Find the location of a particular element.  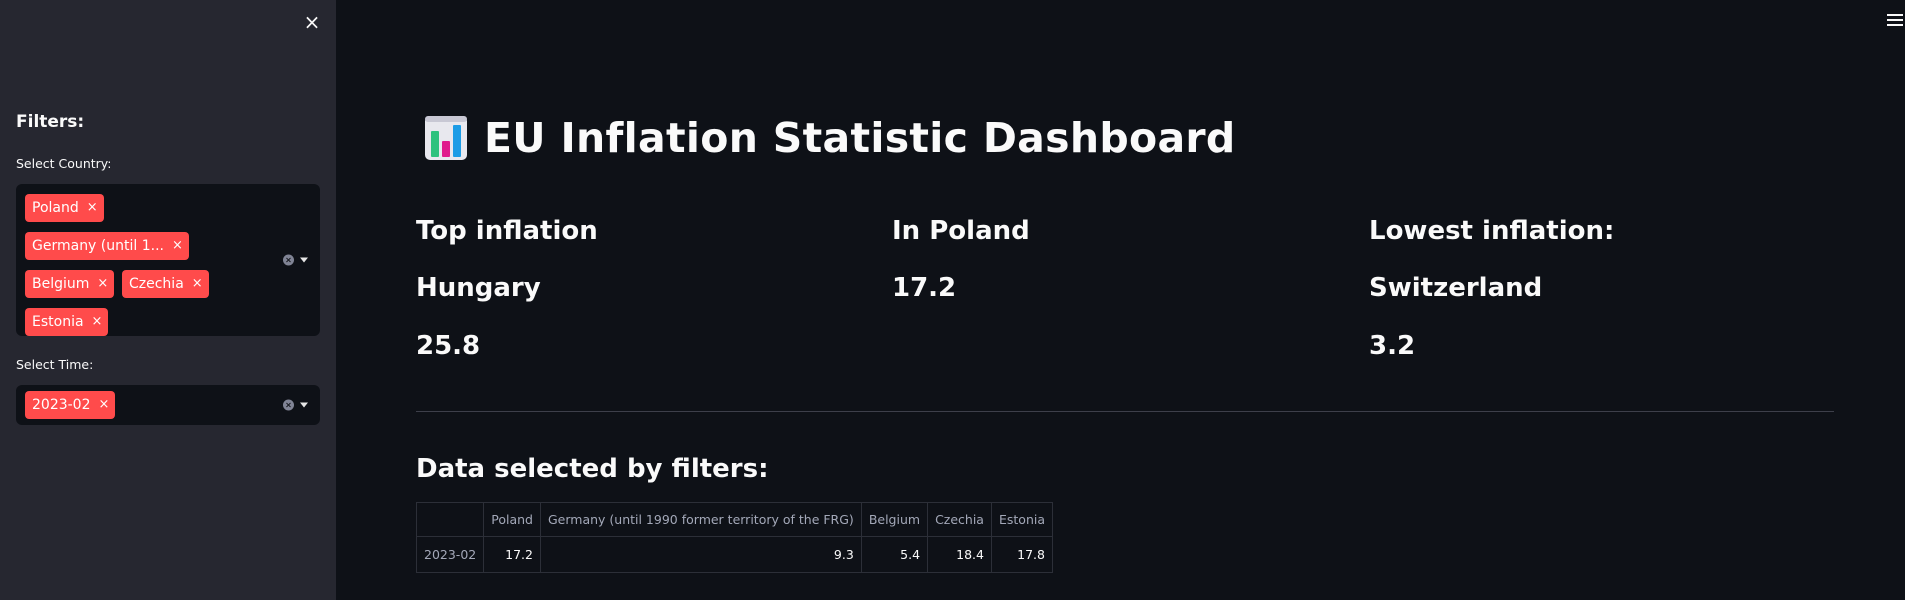

country-tag: Czechia × is located at coordinates (165, 284).